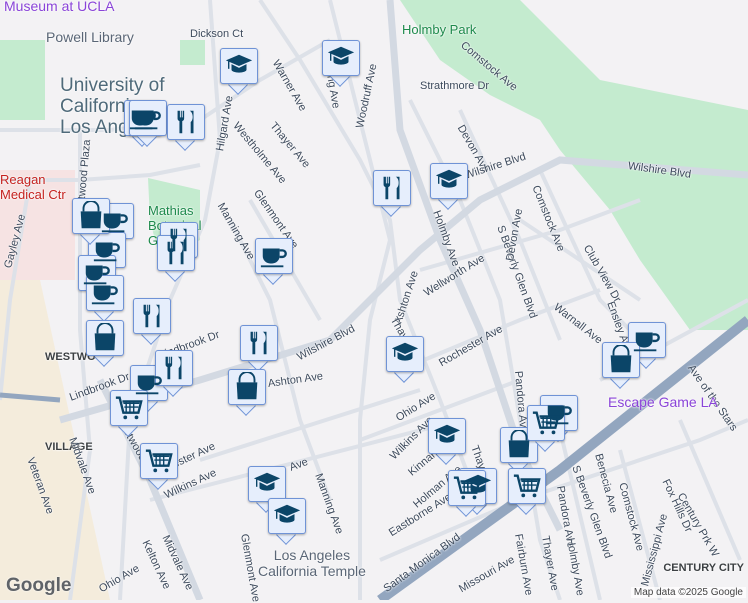  What do you see at coordinates (312, 563) in the screenshot?
I see `label-la-temple: Los Angeles California Temple` at bounding box center [312, 563].